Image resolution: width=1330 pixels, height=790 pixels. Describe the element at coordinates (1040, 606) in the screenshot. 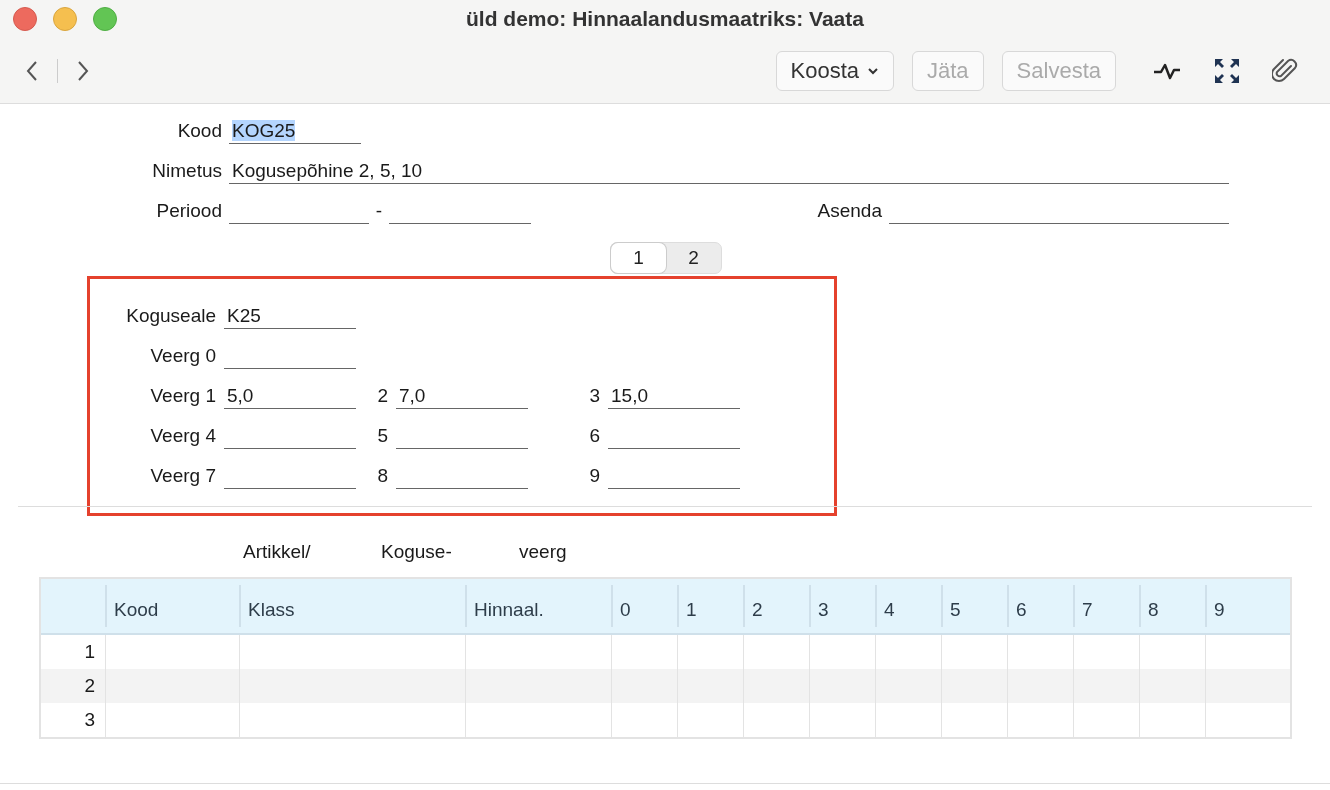

I see `column-header: 6` at that location.